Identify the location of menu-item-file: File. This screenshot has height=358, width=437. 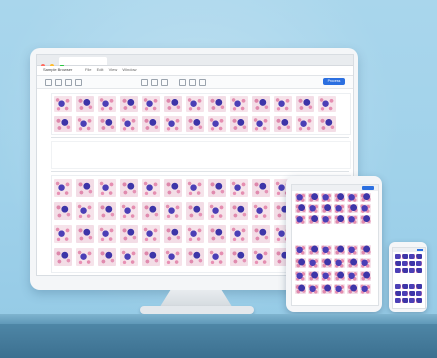
(88, 69).